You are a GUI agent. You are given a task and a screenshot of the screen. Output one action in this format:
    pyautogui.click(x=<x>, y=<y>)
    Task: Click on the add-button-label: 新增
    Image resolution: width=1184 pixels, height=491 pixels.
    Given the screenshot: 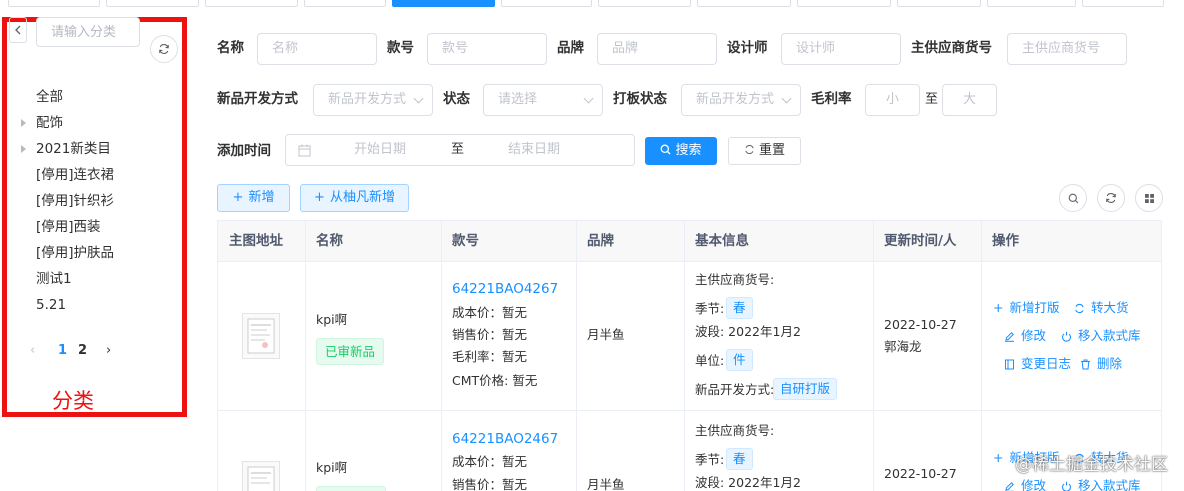 What is the action you would take?
    pyautogui.click(x=261, y=197)
    